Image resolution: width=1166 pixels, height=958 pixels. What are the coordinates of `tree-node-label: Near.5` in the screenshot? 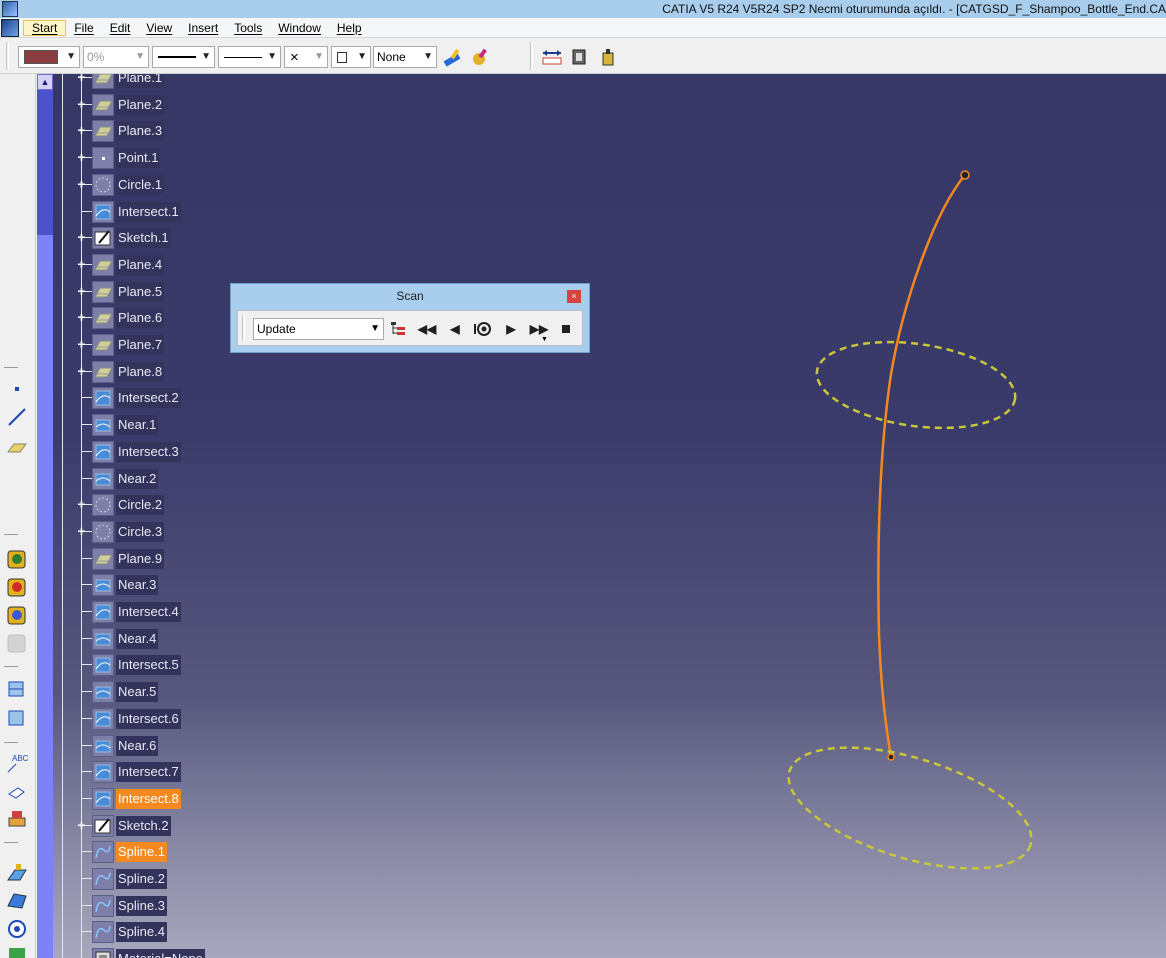 It's located at (137, 692).